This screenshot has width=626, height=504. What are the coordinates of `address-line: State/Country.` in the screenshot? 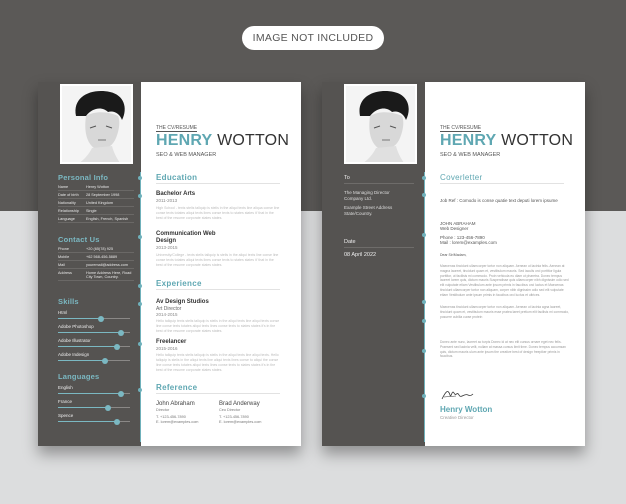 It's located at (358, 213).